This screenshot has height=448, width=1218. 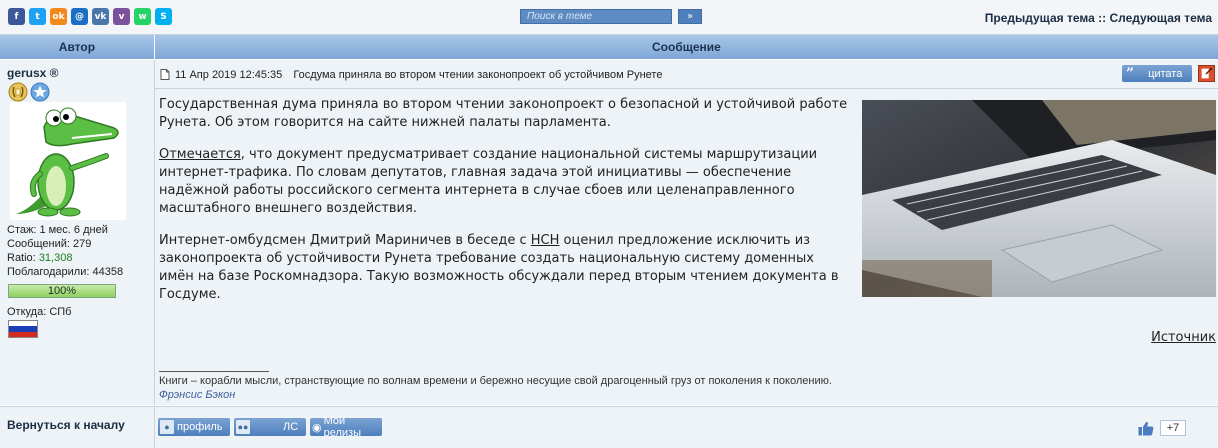 What do you see at coordinates (686, 47) in the screenshot?
I see `message-column-header: Сообщение` at bounding box center [686, 47].